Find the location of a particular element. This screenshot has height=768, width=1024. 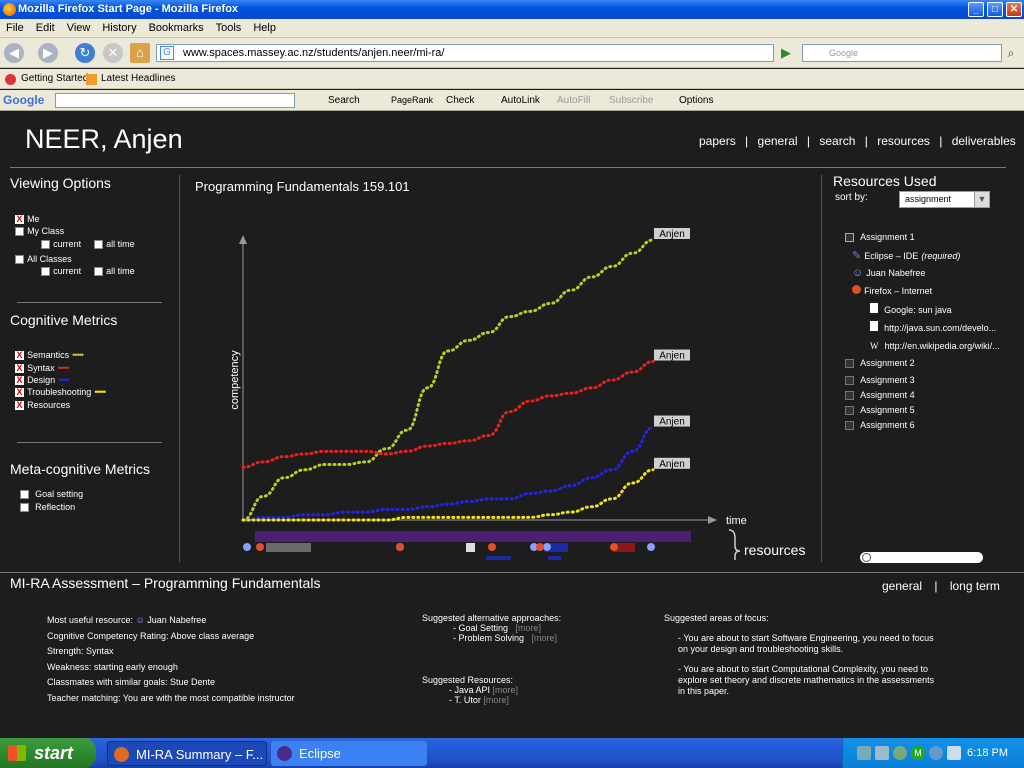

assignment-2: Assignment 2 is located at coordinates (880, 363).